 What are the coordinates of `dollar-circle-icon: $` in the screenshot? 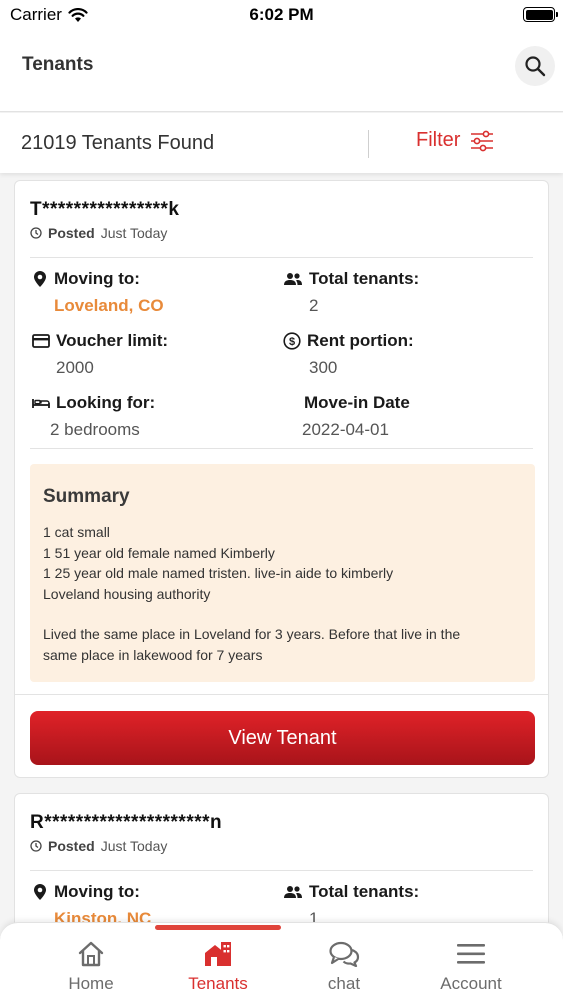 It's located at (292, 341).